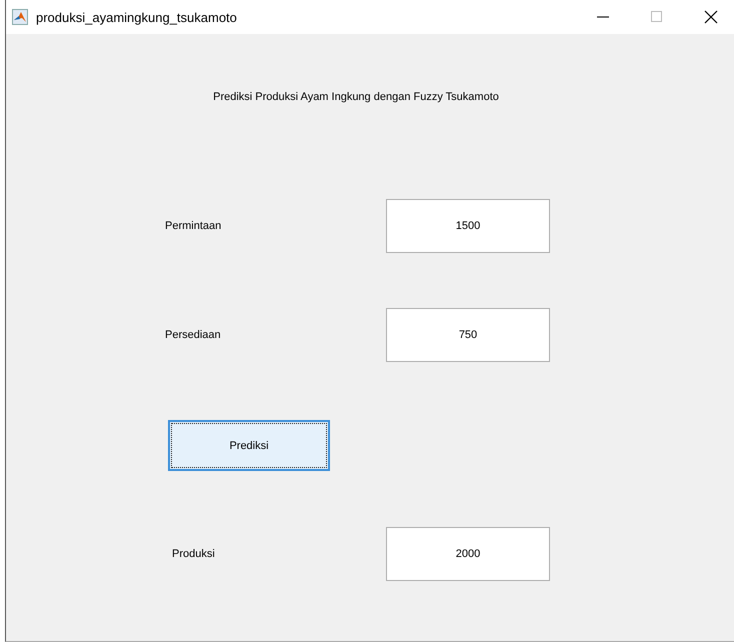  I want to click on field-label: Permintaan, so click(193, 226).